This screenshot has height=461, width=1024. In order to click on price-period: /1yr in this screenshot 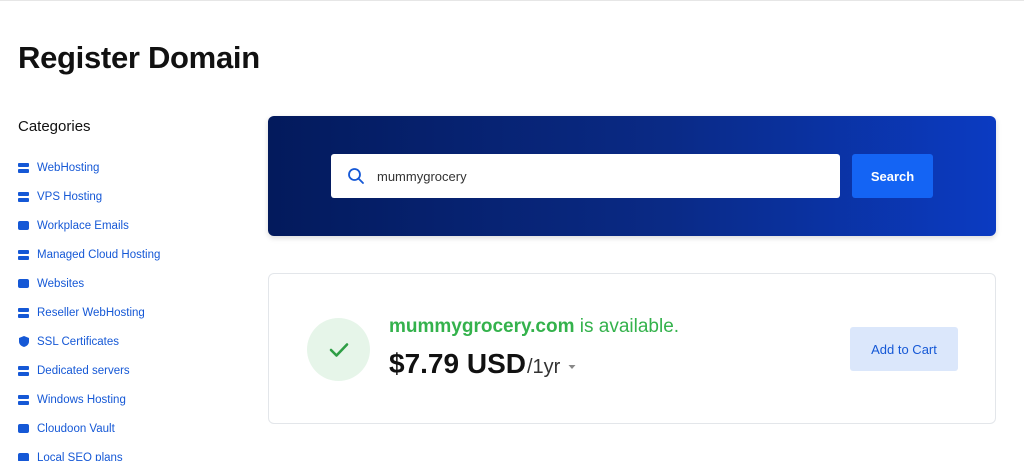, I will do `click(543, 367)`.